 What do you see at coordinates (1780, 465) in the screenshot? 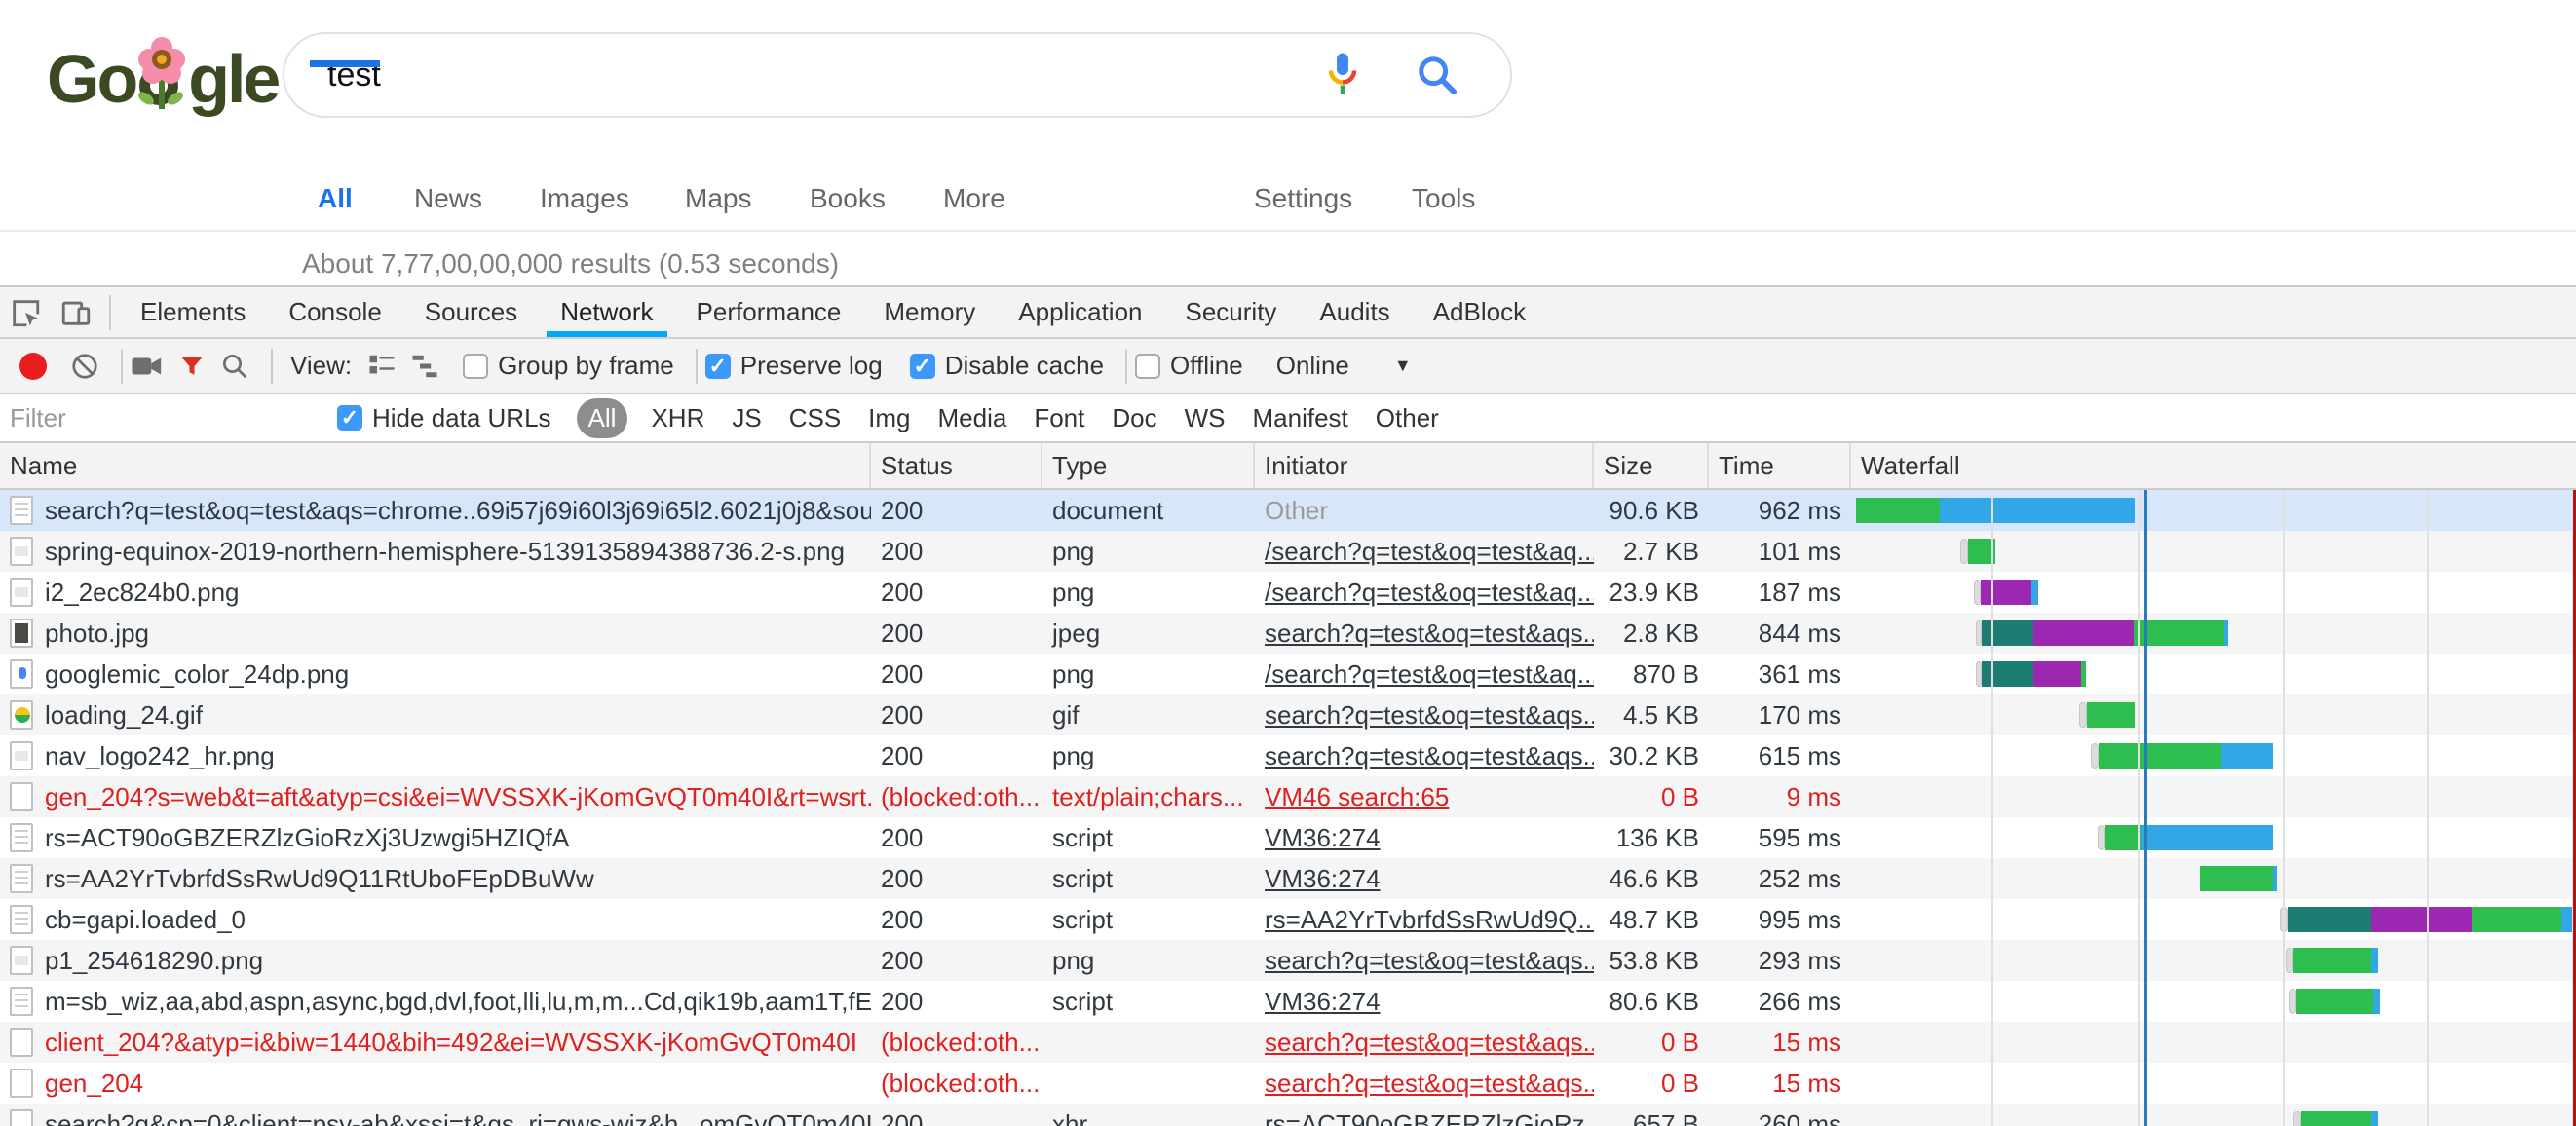
I see `column-header-time: Time` at bounding box center [1780, 465].